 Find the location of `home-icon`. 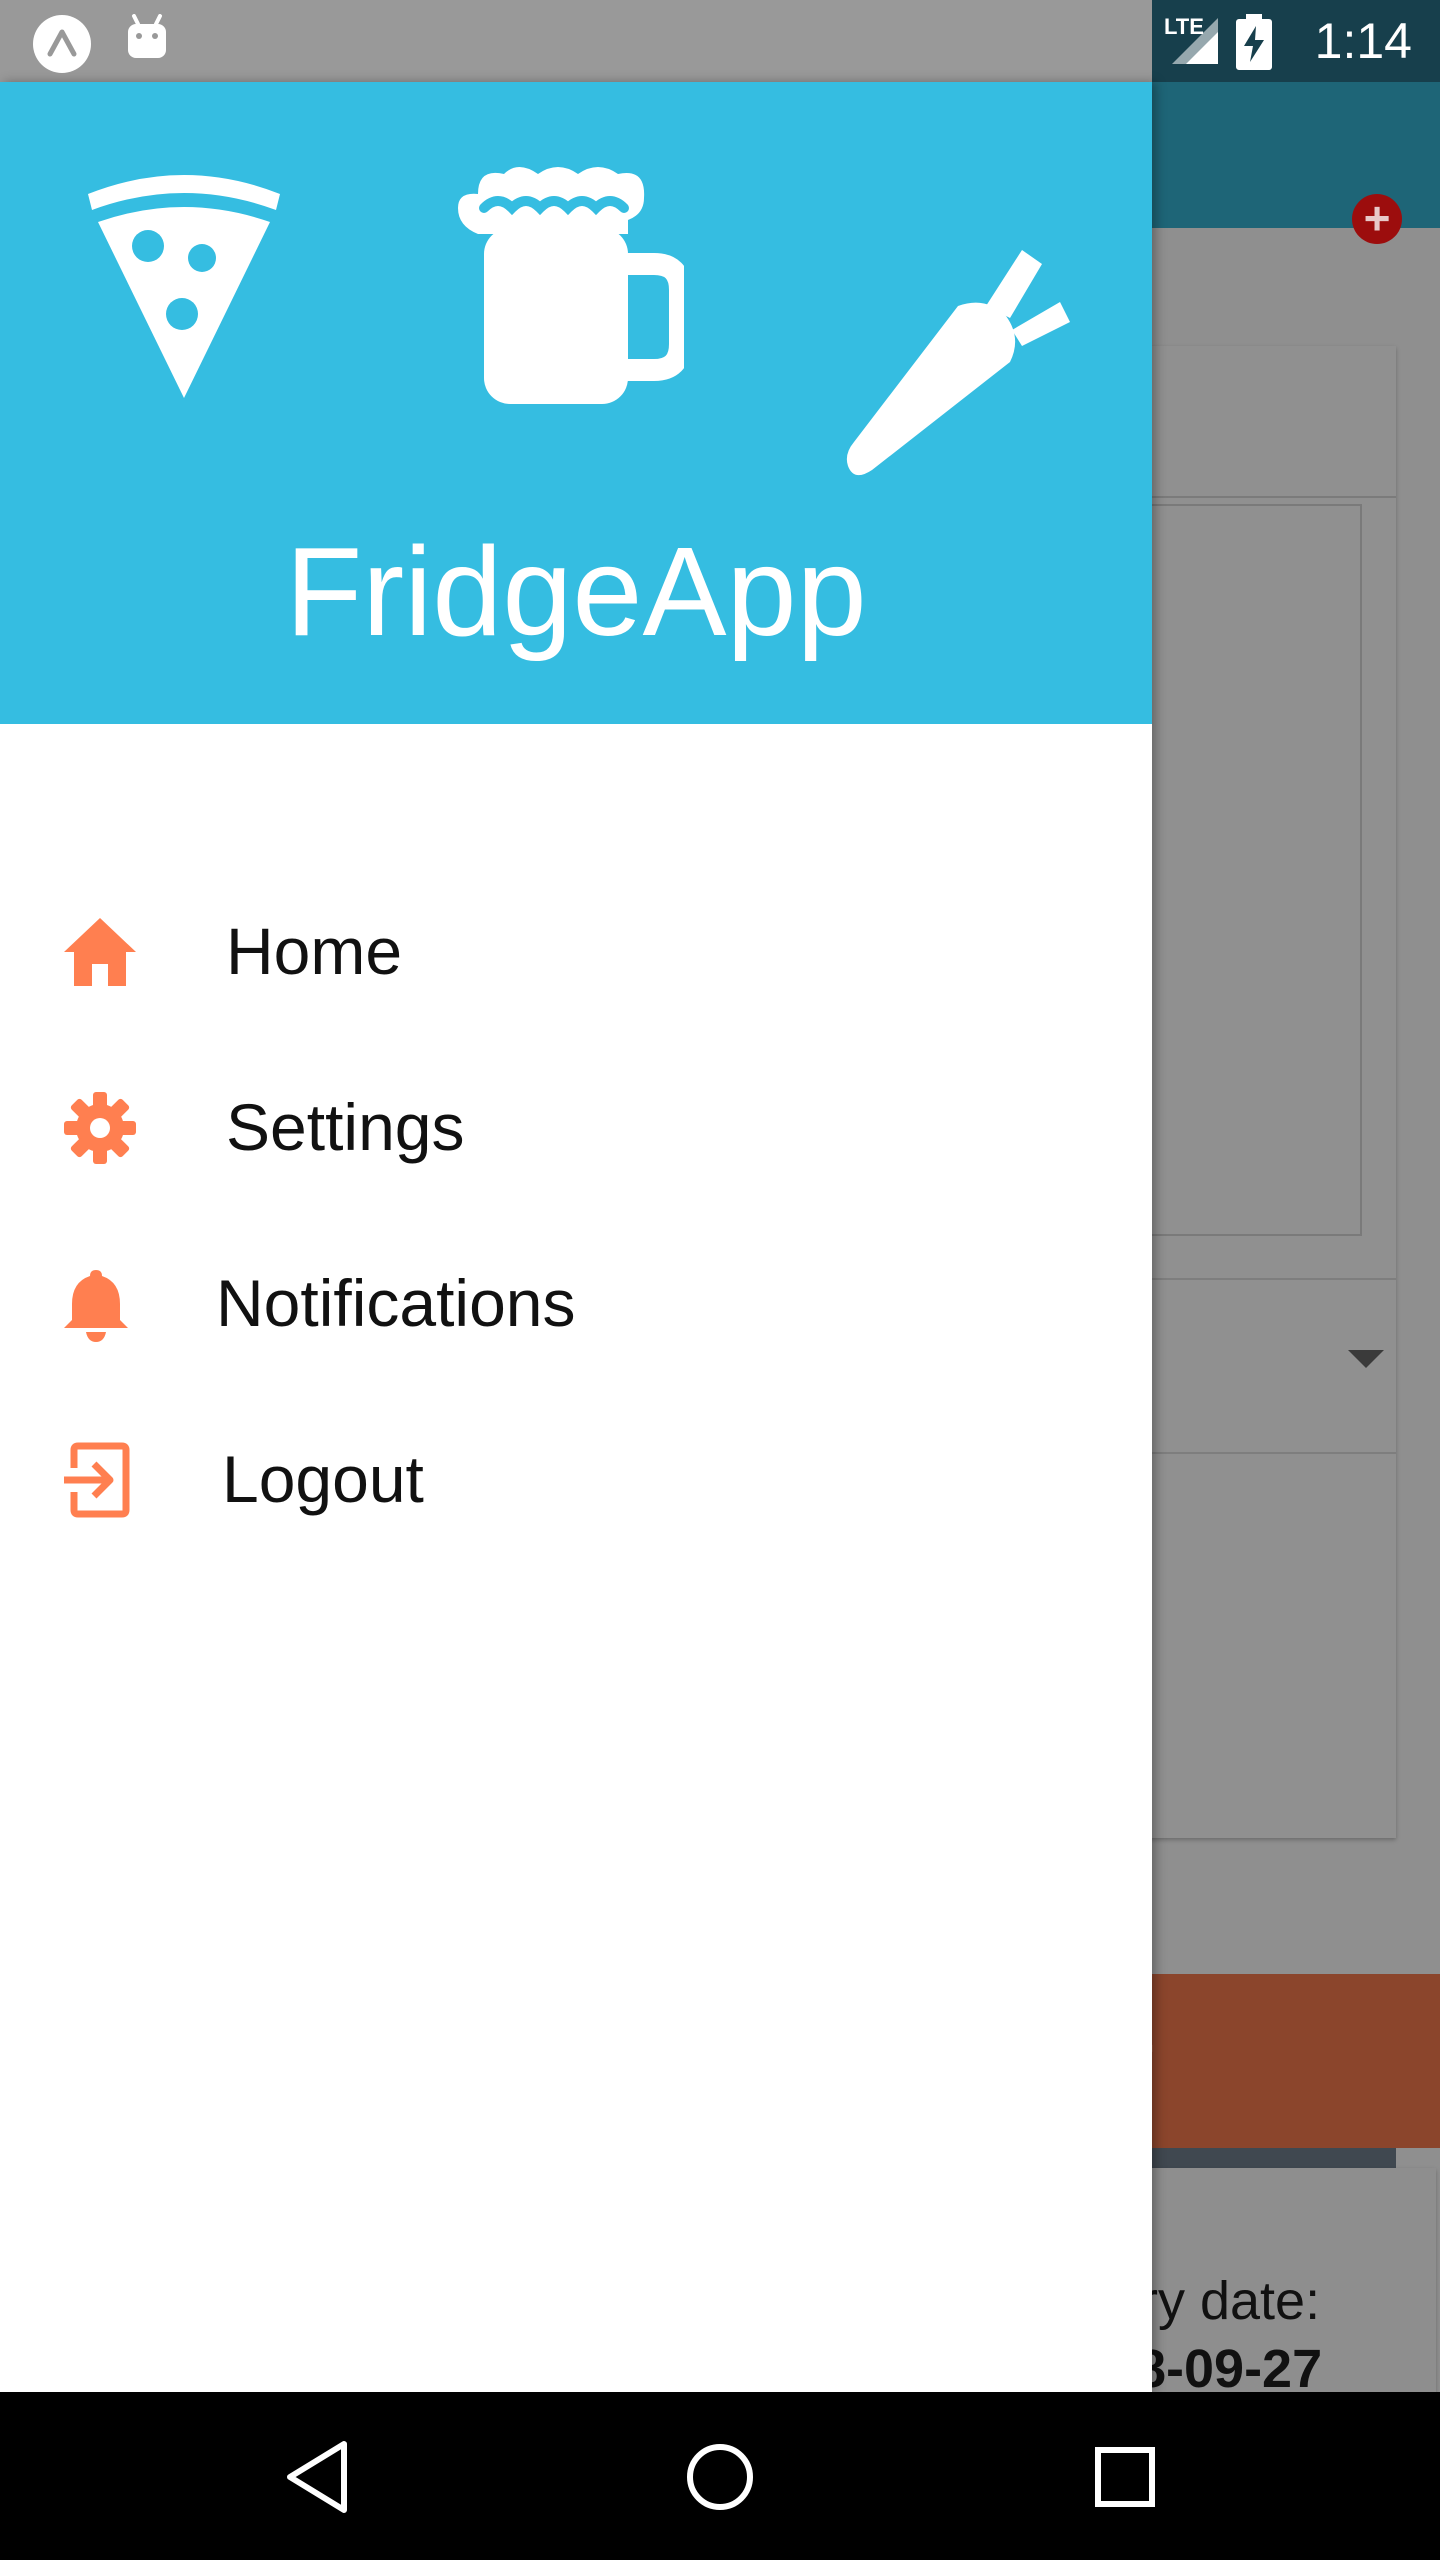

home-icon is located at coordinates (100, 952).